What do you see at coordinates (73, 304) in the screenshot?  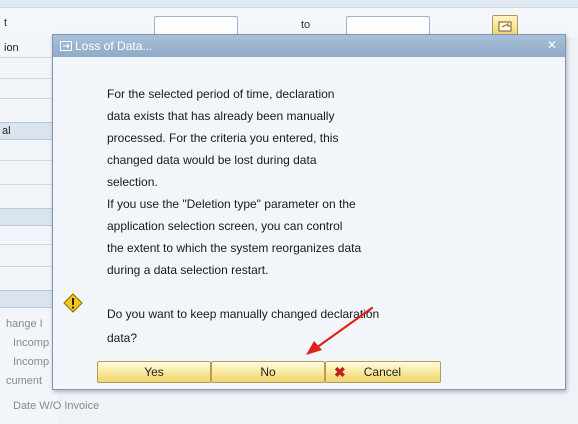 I see `warning-icon` at bounding box center [73, 304].